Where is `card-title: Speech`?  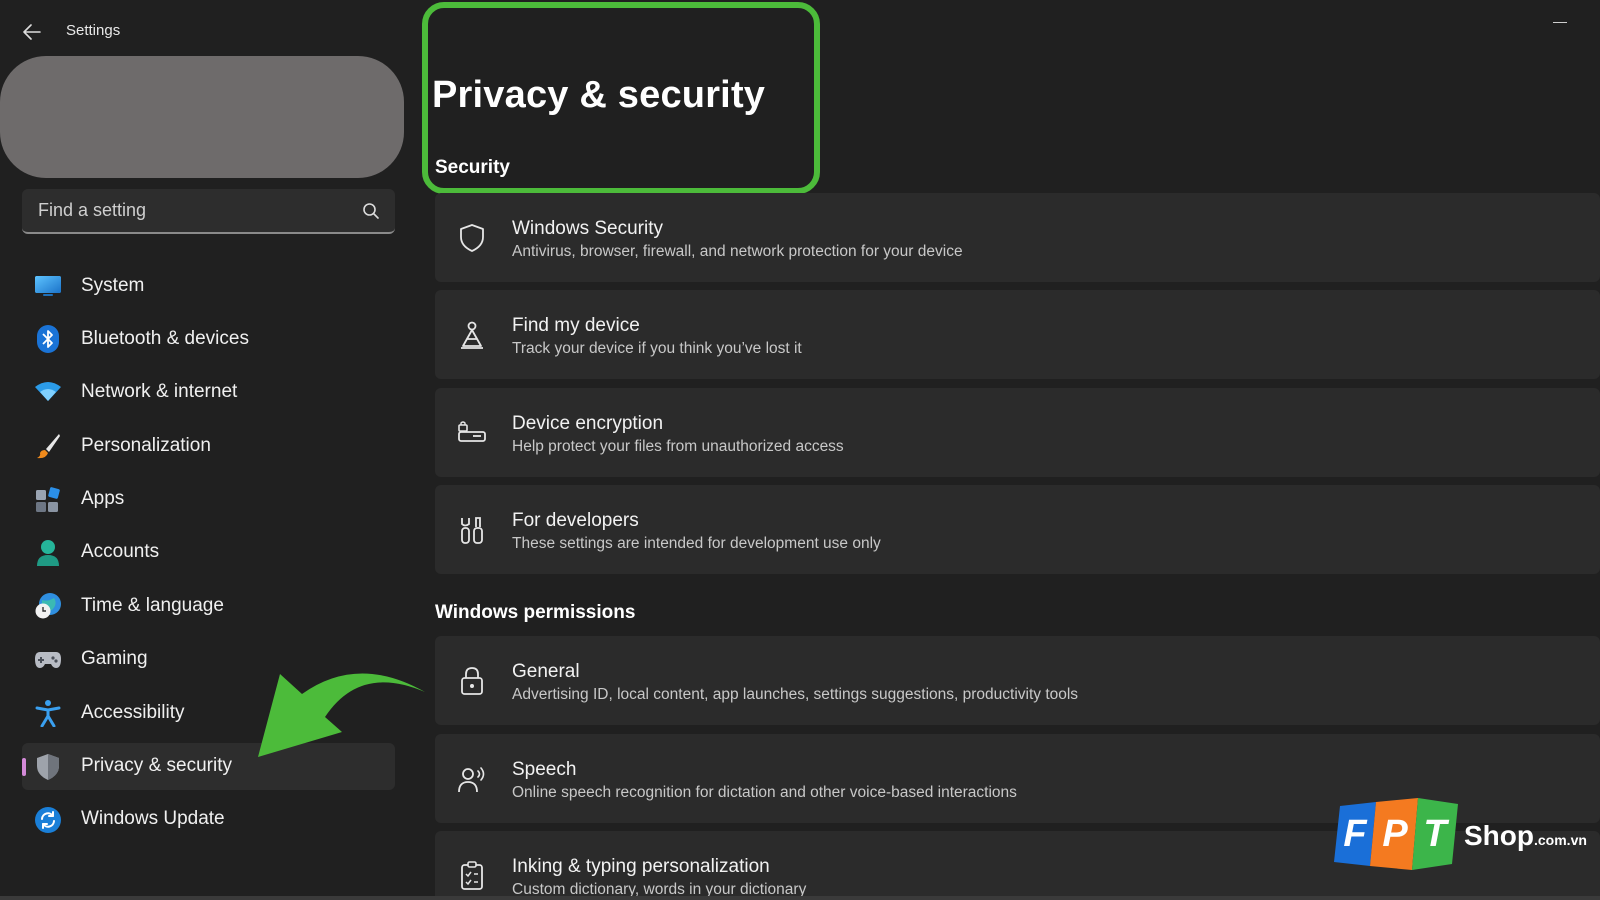 card-title: Speech is located at coordinates (544, 769).